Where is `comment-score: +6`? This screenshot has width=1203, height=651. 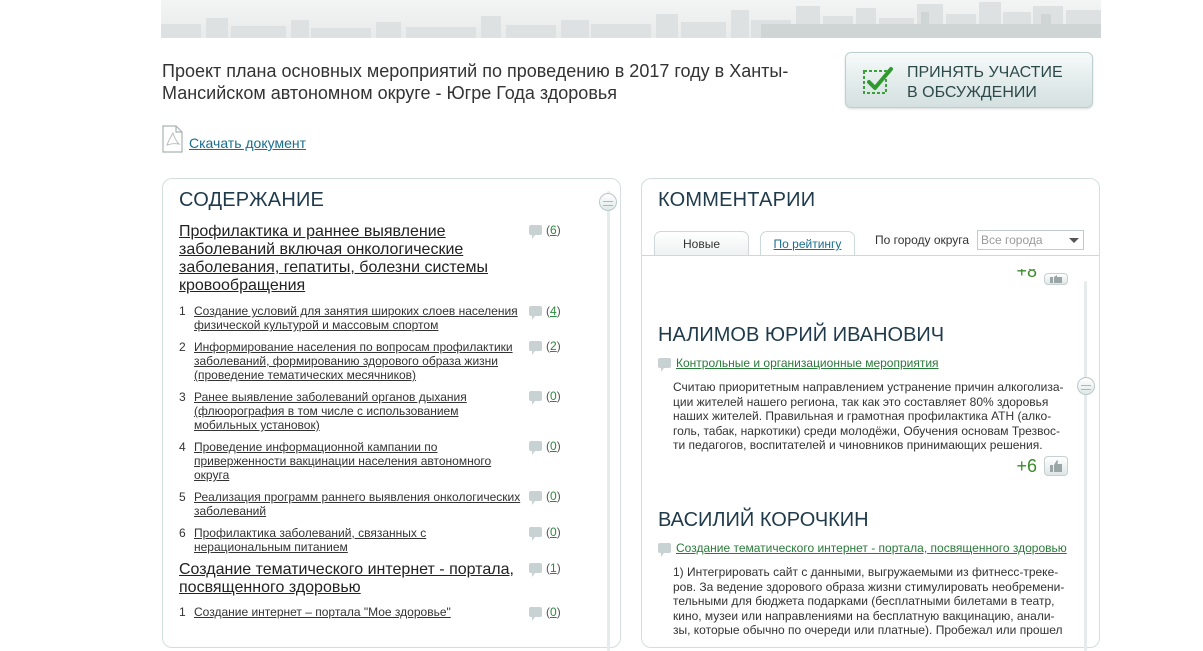 comment-score: +6 is located at coordinates (1026, 466).